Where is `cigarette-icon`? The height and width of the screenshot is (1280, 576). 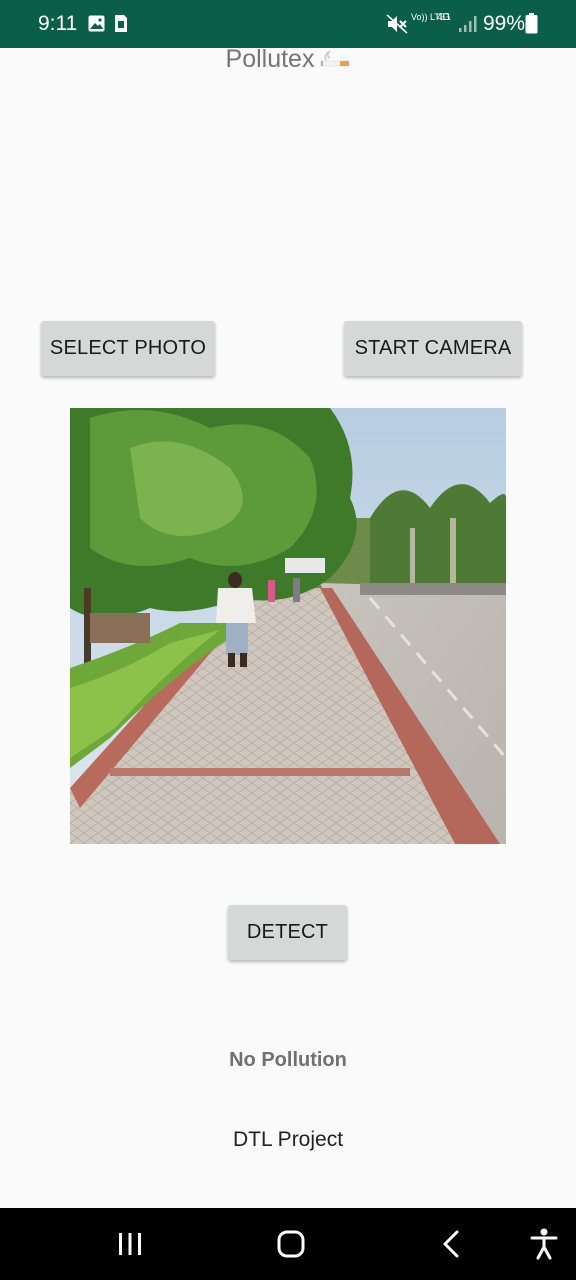 cigarette-icon is located at coordinates (335, 60).